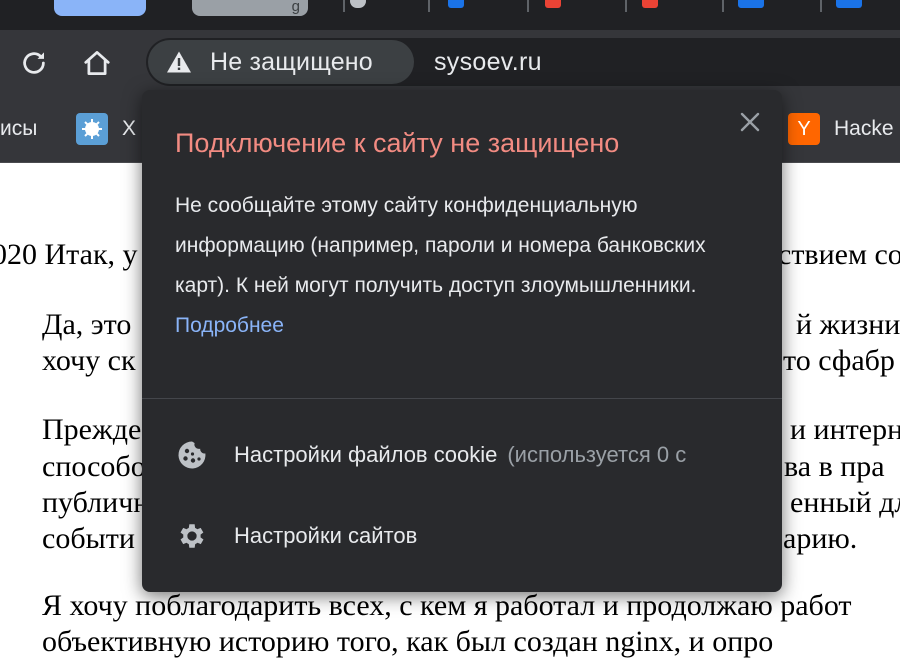 This screenshot has height=660, width=900. Describe the element at coordinates (326, 535) in the screenshot. I see `site-settings-label: Настройки сайтов` at that location.